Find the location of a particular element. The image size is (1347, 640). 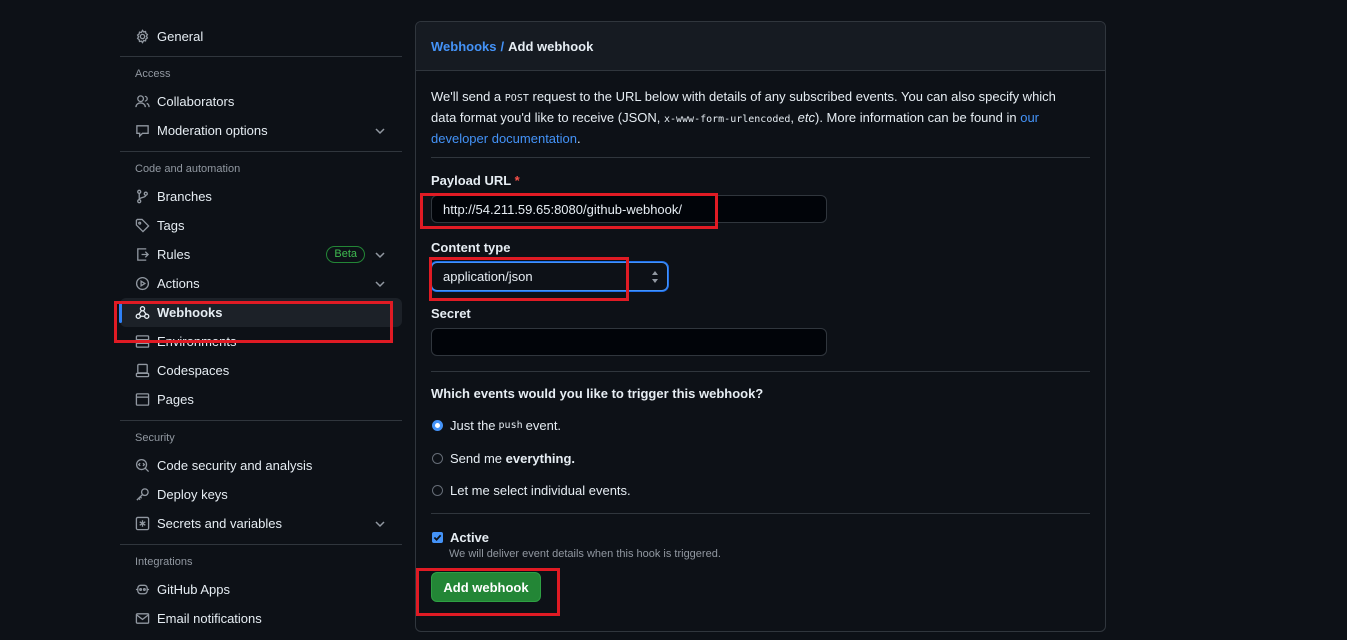

sidebar-item-secrets: Secrets and variables is located at coordinates (261, 523).